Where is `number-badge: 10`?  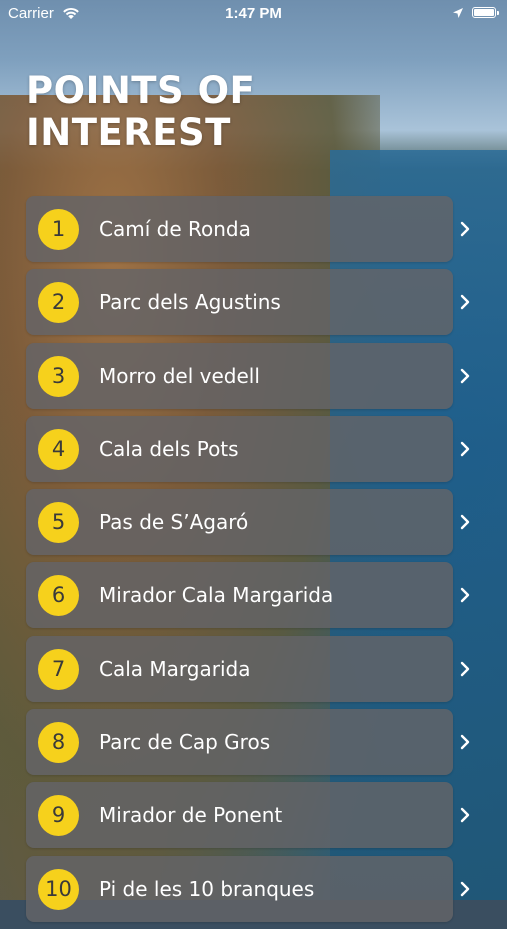 number-badge: 10 is located at coordinates (58, 889).